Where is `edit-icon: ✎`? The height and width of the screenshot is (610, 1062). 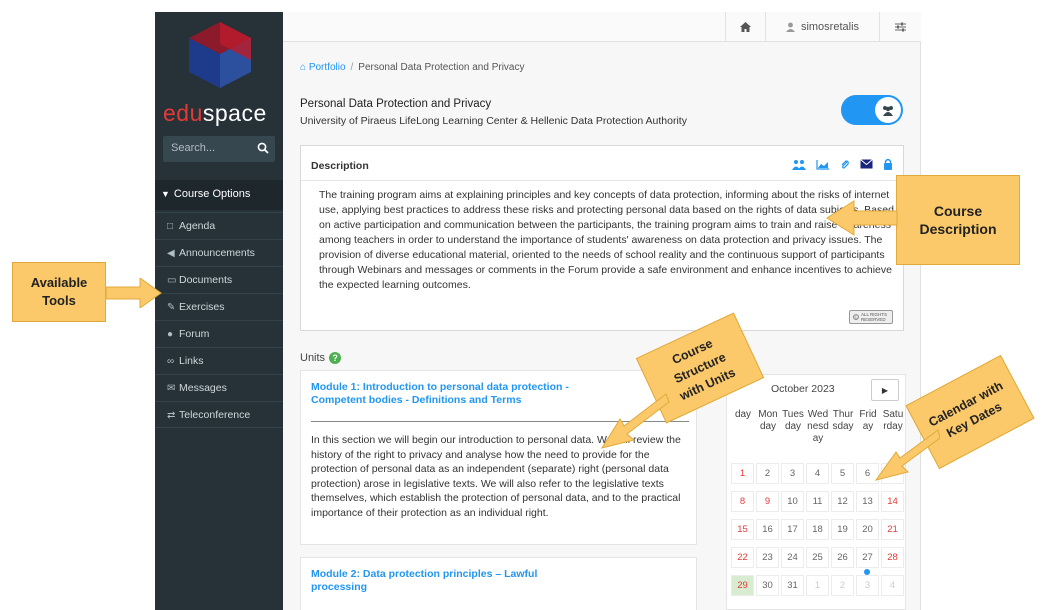
edit-icon: ✎ is located at coordinates (171, 307).